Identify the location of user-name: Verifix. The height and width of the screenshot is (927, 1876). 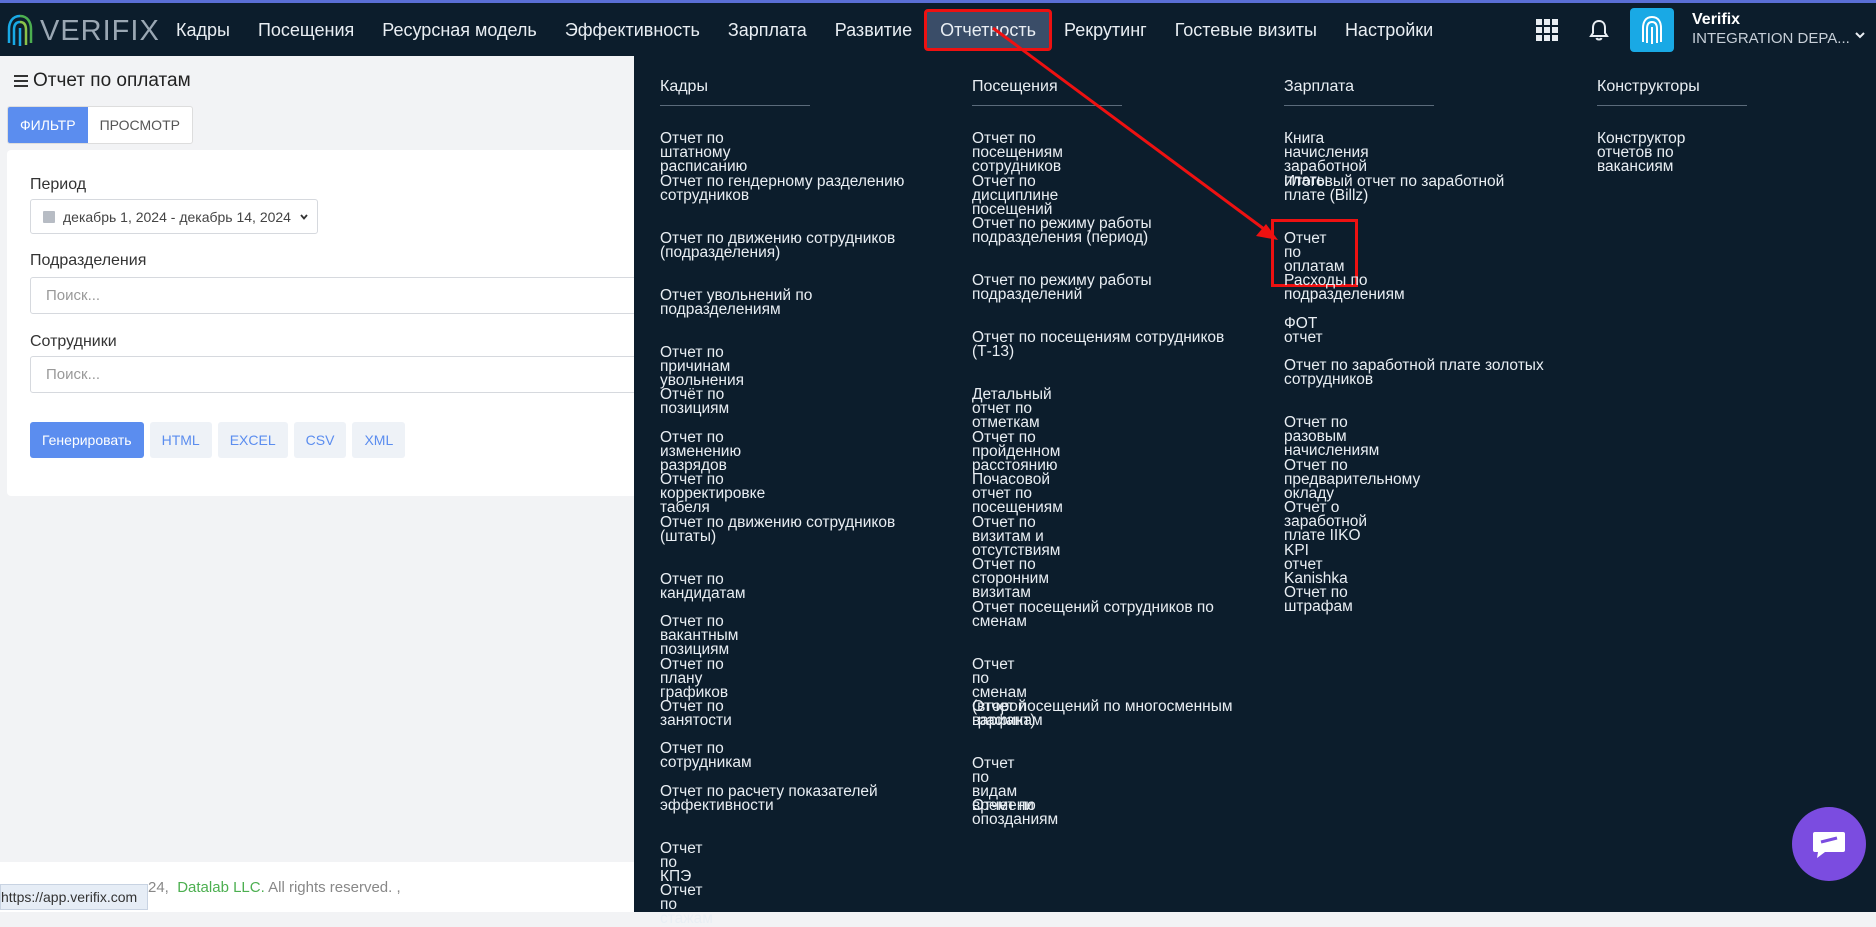
(1716, 19).